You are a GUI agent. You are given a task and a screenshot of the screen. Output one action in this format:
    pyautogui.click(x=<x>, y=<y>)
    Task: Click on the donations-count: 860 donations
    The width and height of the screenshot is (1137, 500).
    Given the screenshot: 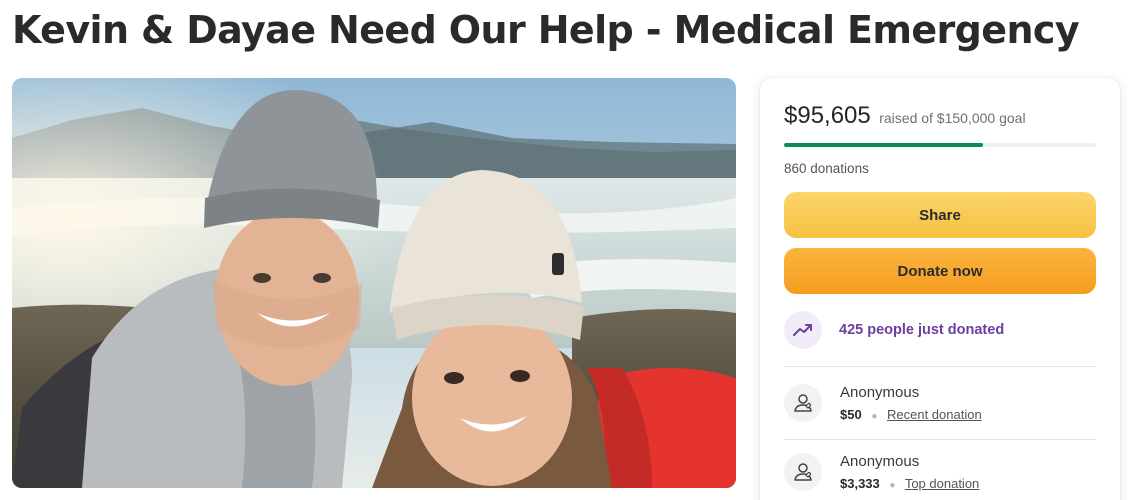 What is the action you would take?
    pyautogui.click(x=826, y=168)
    